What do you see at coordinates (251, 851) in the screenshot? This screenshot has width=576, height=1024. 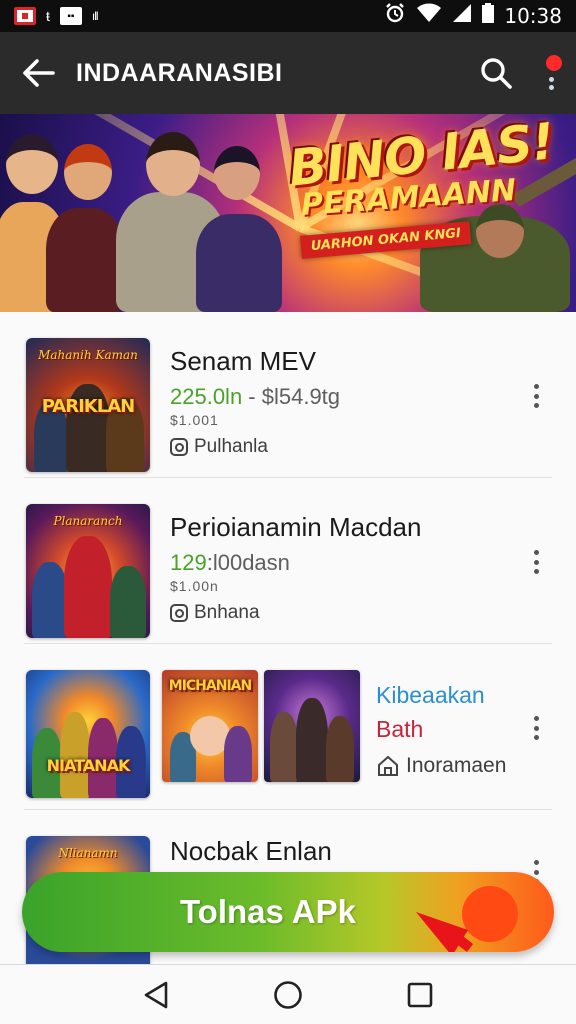 I see `item-title: Nocbak Enlan` at bounding box center [251, 851].